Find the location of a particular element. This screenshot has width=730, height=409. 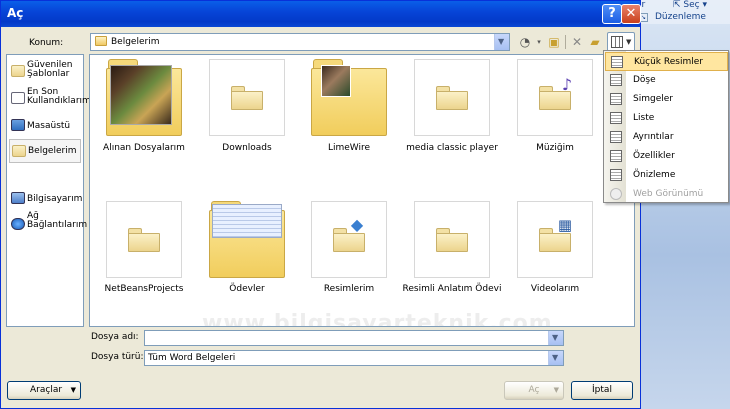

up-folder-icon: ▣ is located at coordinates (554, 42).